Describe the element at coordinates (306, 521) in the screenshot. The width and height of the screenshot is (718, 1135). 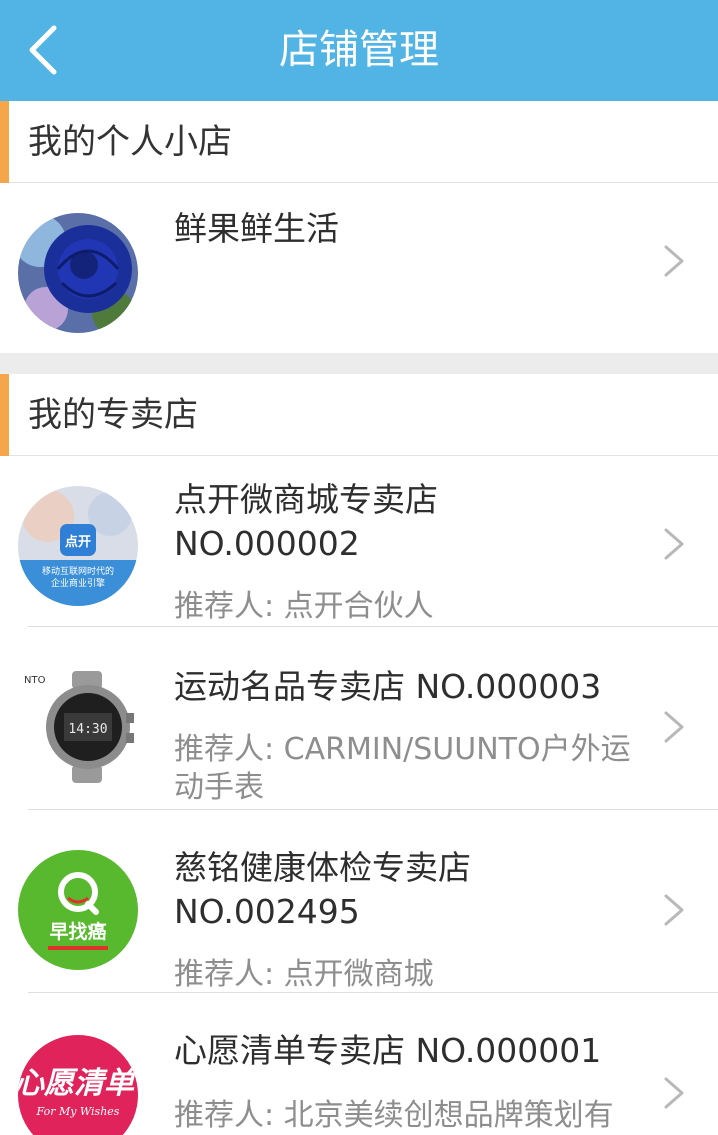
I see `store-name: 点开微商城专卖店 NO.000002` at that location.